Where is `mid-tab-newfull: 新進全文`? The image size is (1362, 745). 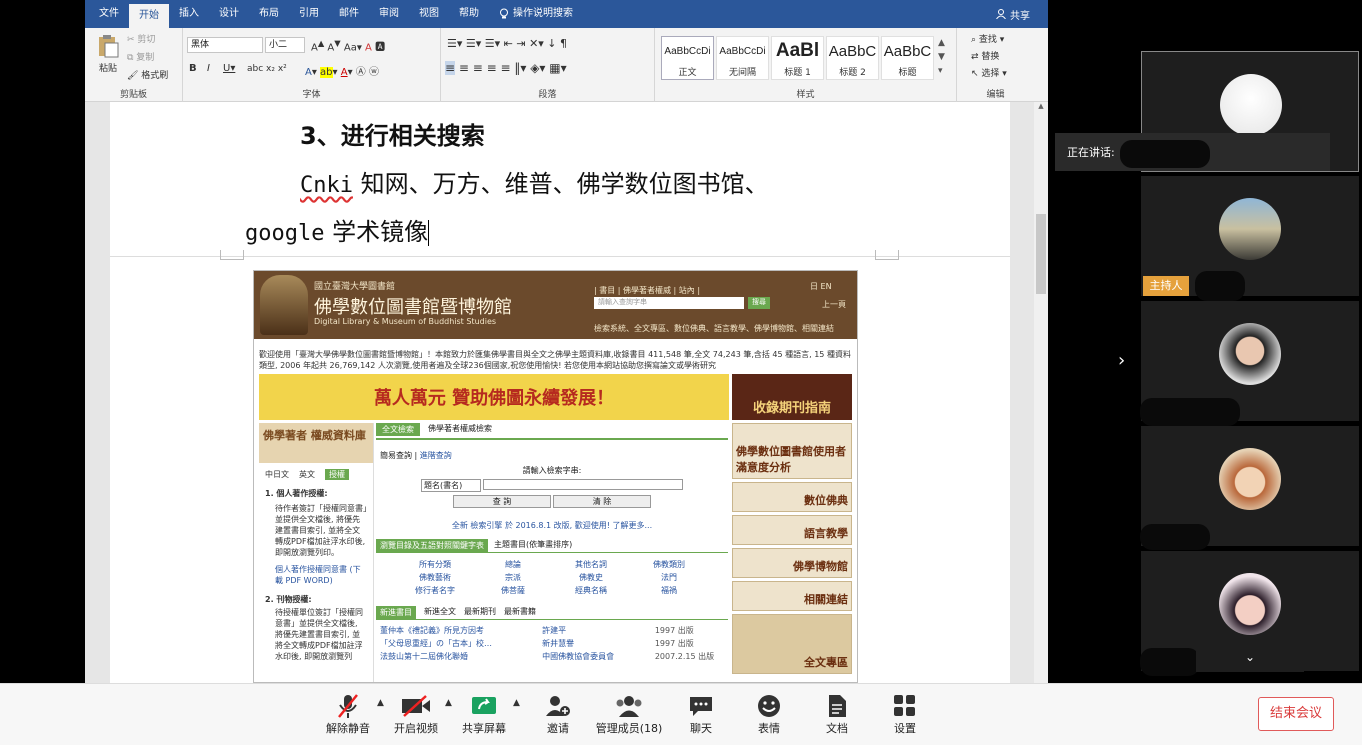
mid-tab-newfull: 新進全文 is located at coordinates (440, 612).